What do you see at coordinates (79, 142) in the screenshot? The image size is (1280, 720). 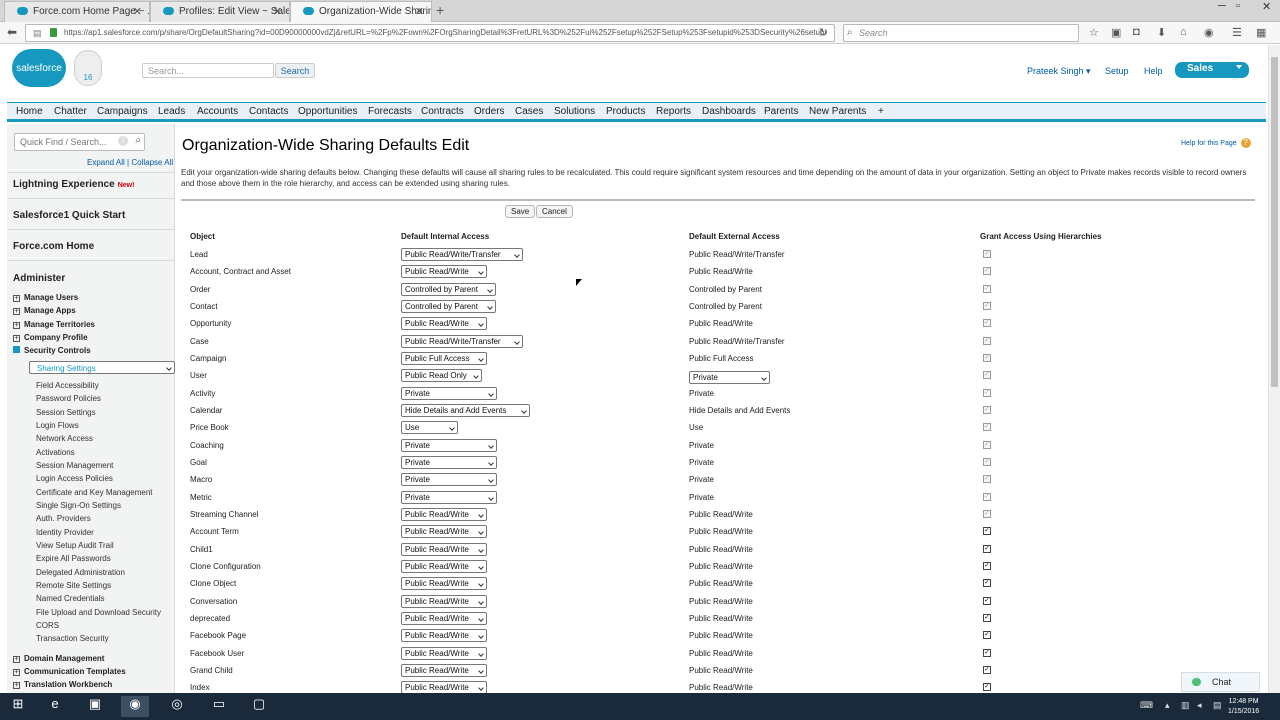 I see `quick-find-input: Quick Find / Search... i ⌕` at bounding box center [79, 142].